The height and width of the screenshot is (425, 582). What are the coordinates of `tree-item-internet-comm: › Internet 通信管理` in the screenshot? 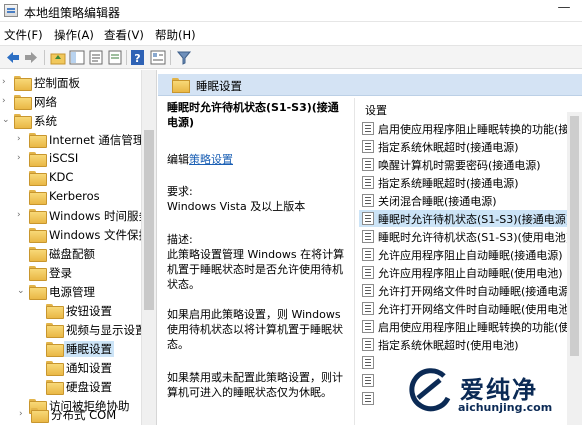 It's located at (80, 140).